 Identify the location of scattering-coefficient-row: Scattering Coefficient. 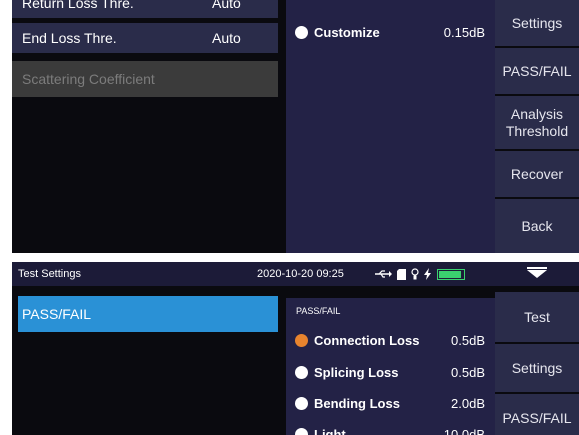
(145, 79).